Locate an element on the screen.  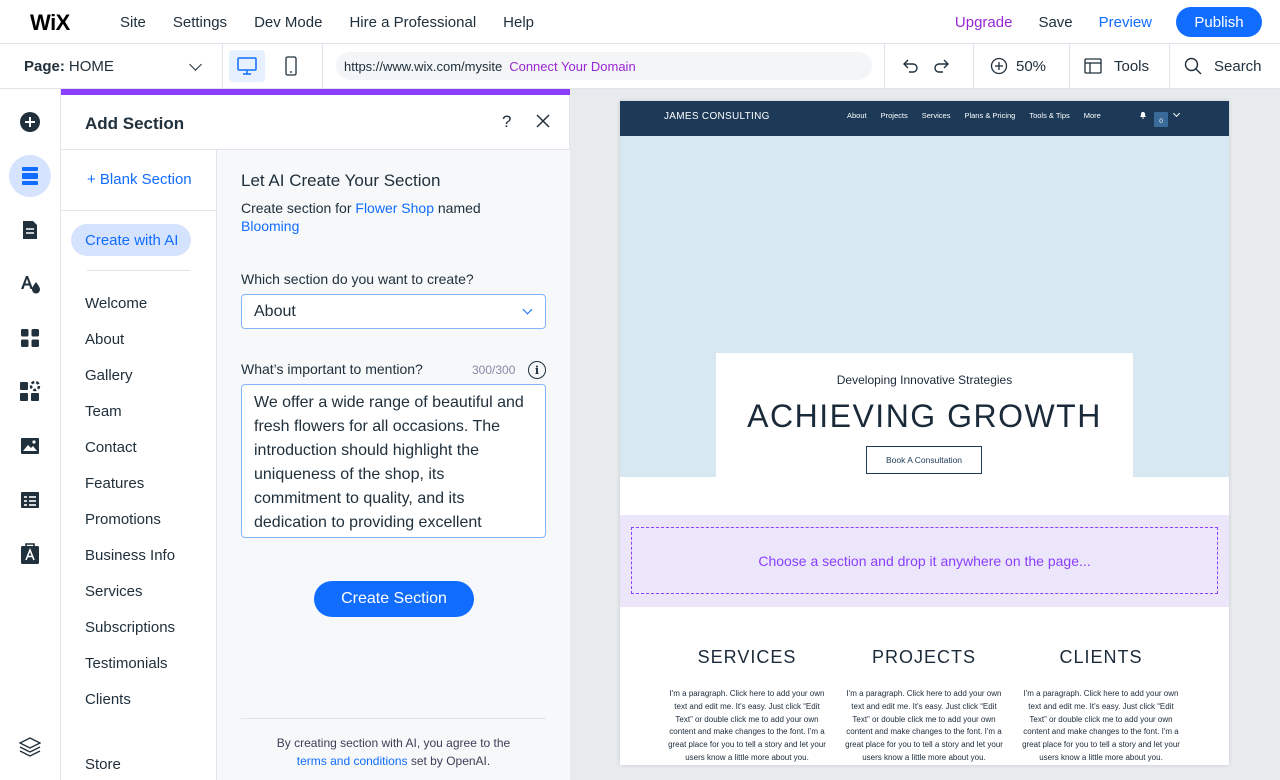
add-elements-button is located at coordinates (30, 122).